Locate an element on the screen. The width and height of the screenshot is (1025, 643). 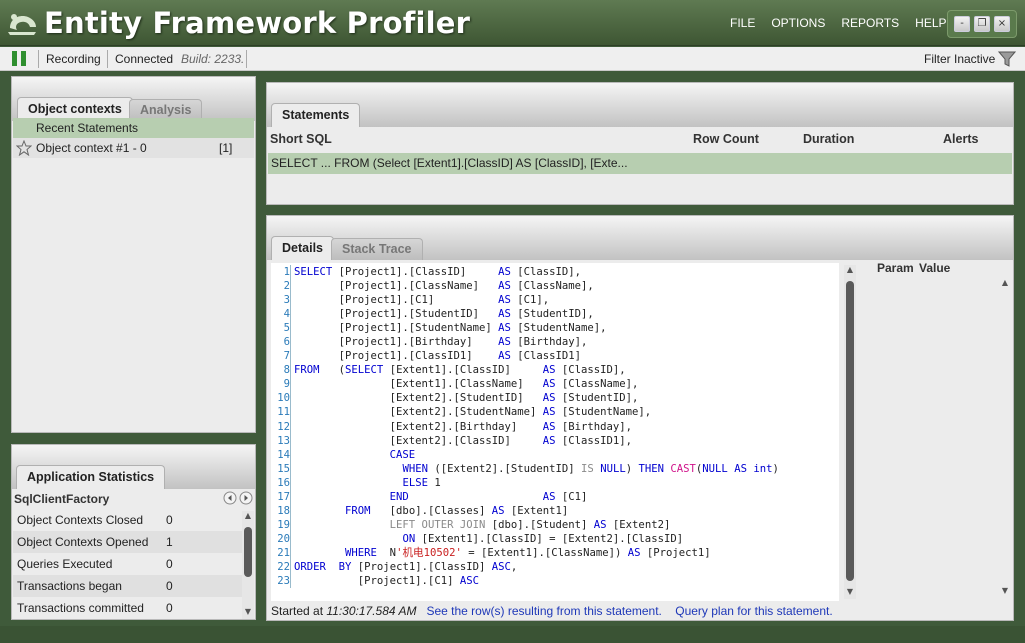
line-number: 14 is located at coordinates (283, 454).